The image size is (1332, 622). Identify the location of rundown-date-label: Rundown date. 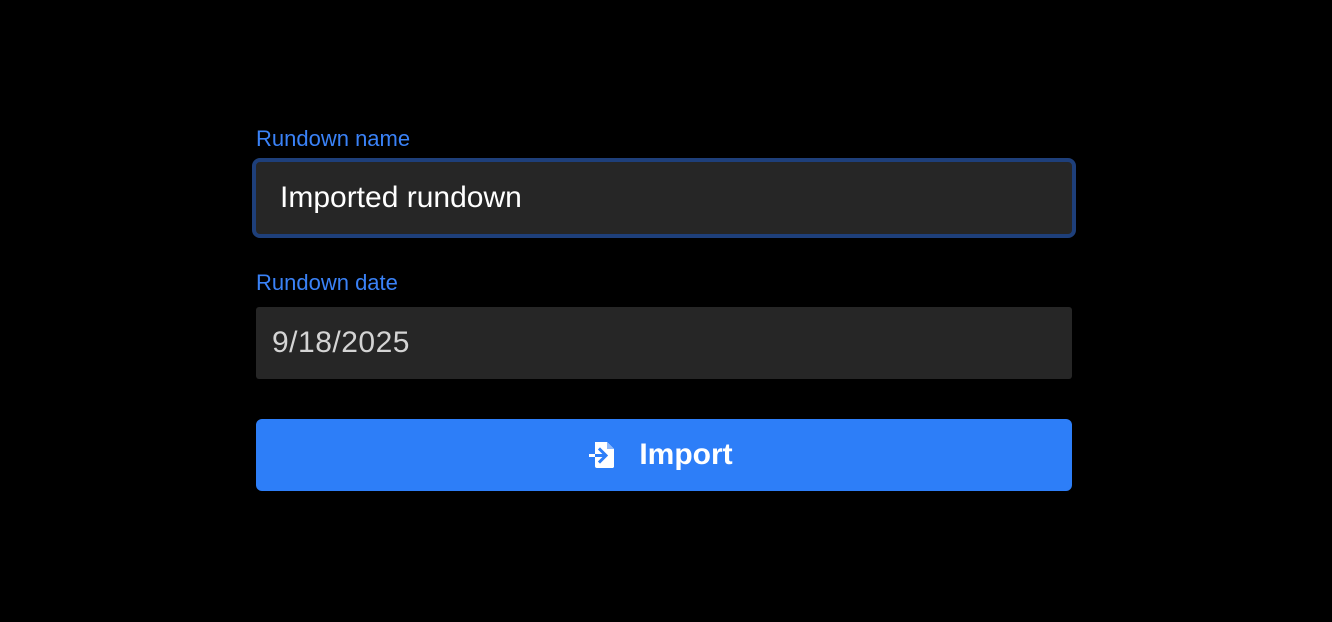
(327, 282).